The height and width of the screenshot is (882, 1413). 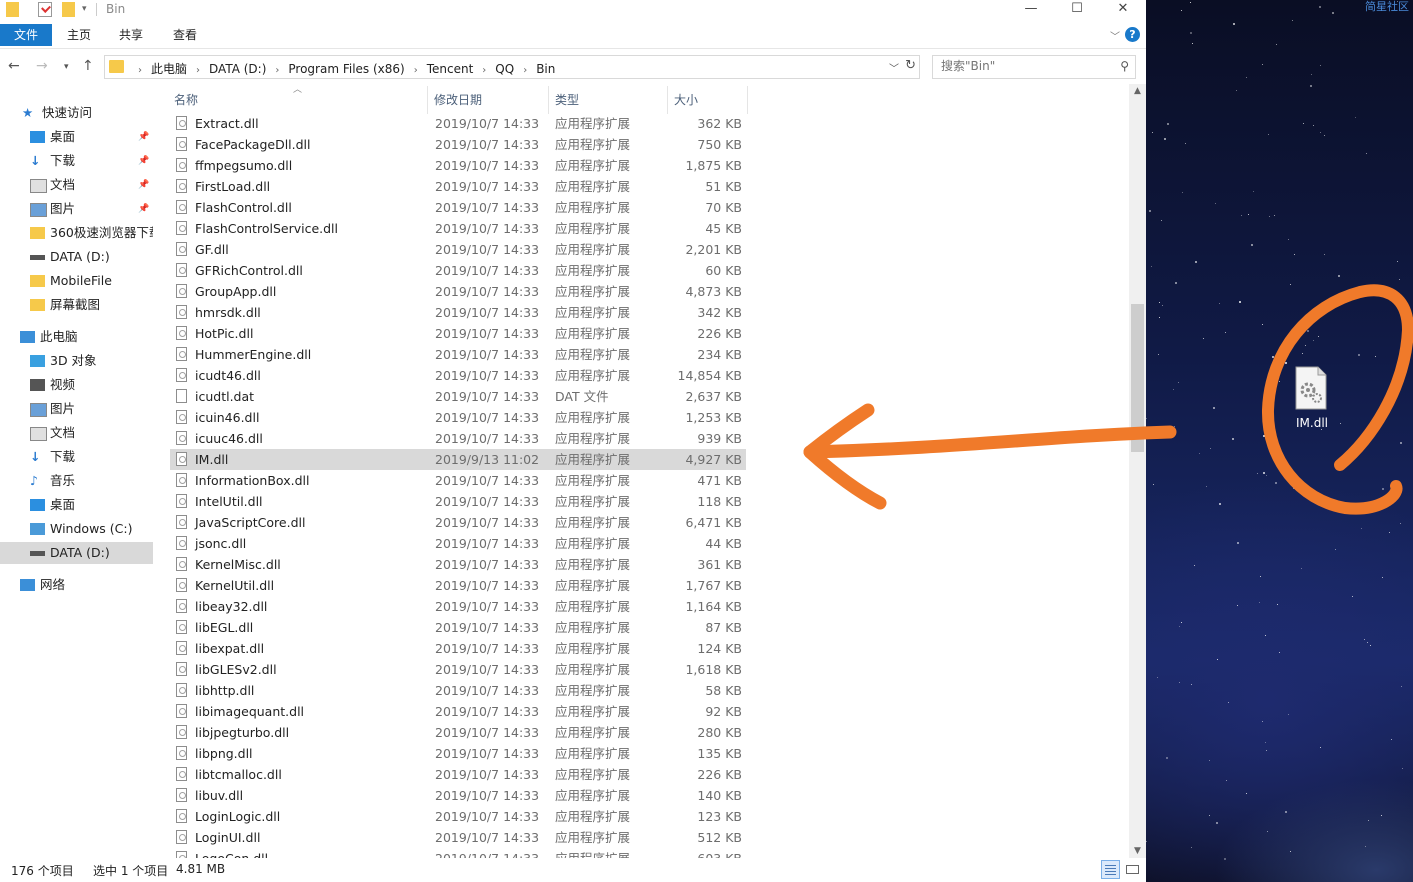 I want to click on sidebar-item: Windows (C:), so click(x=76, y=529).